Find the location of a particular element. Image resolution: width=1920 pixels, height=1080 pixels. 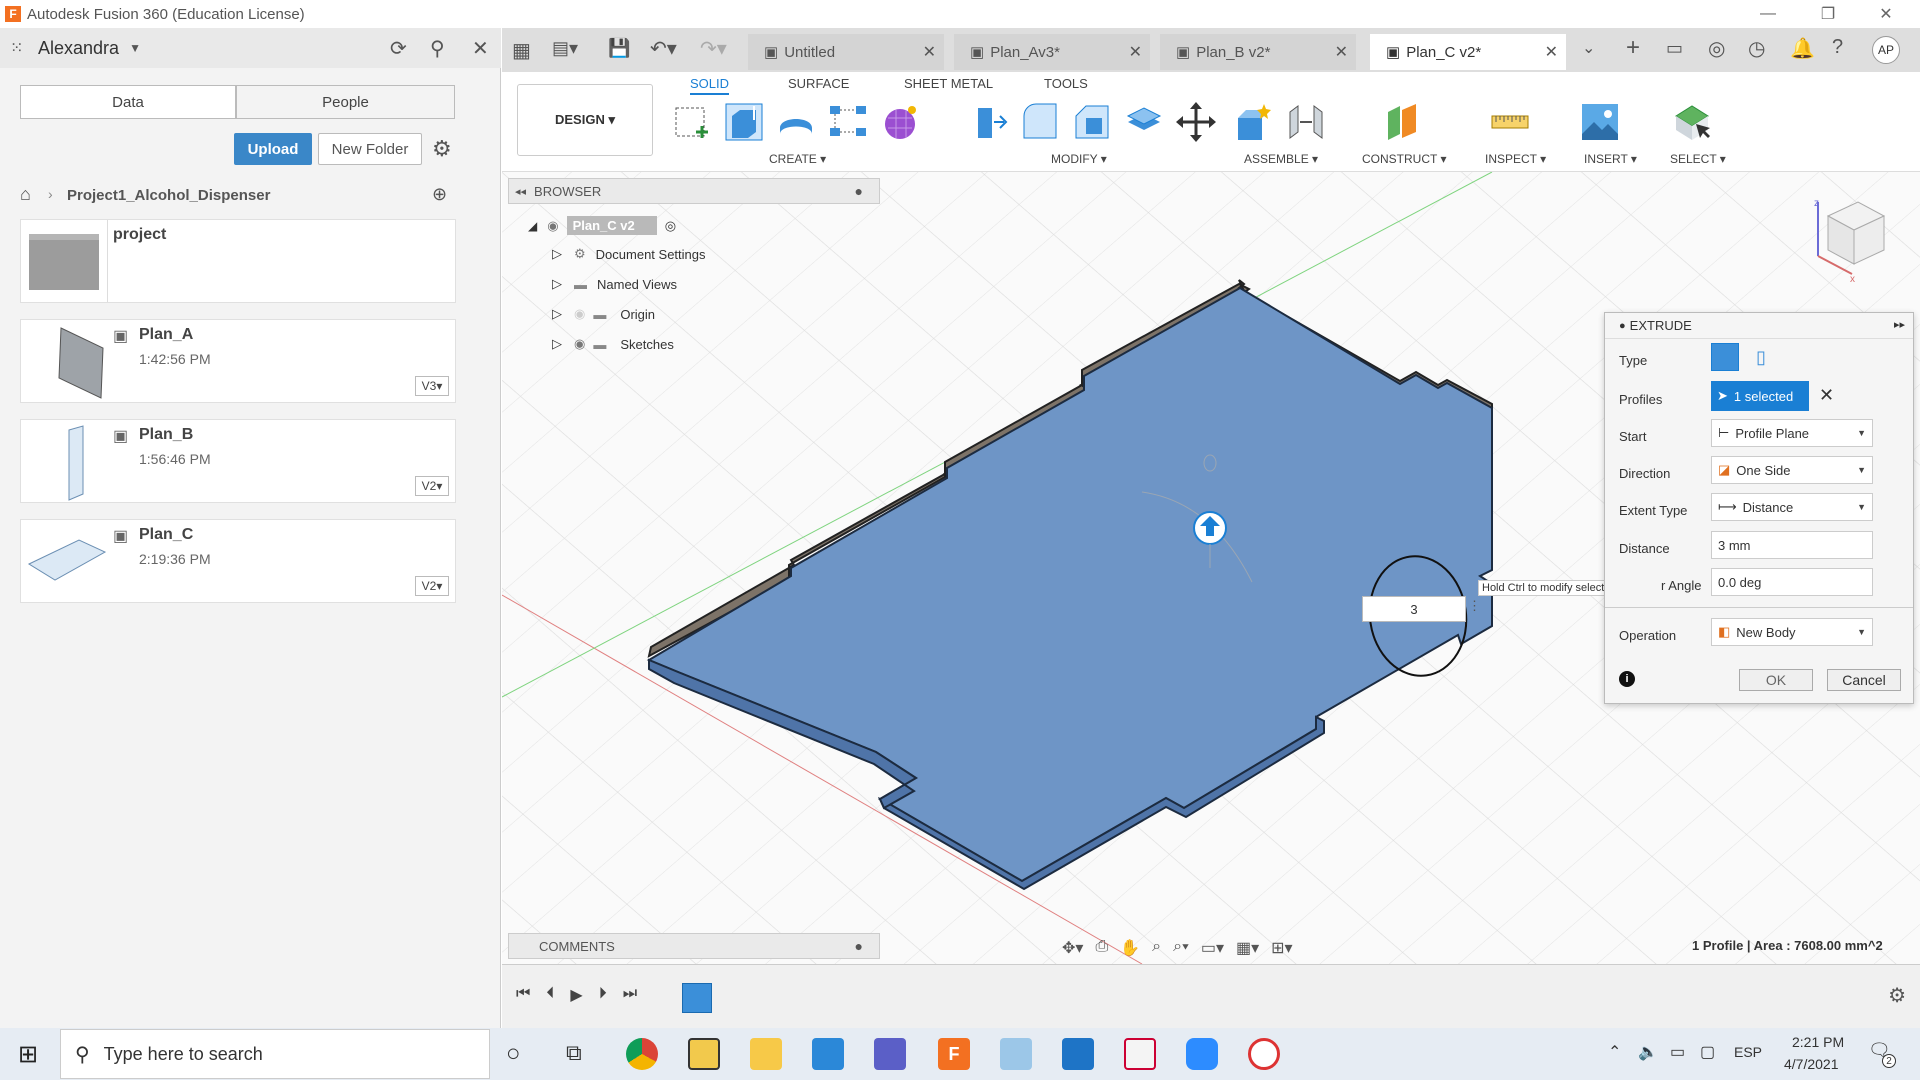

collapse-dialog-icon: ● is located at coordinates (1622, 326).